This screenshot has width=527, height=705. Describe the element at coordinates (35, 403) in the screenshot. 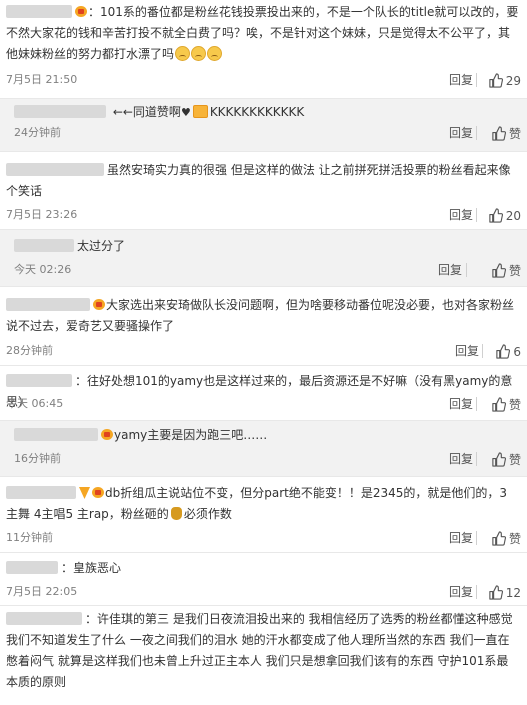

I see `comment-time: 今天 06:45` at that location.